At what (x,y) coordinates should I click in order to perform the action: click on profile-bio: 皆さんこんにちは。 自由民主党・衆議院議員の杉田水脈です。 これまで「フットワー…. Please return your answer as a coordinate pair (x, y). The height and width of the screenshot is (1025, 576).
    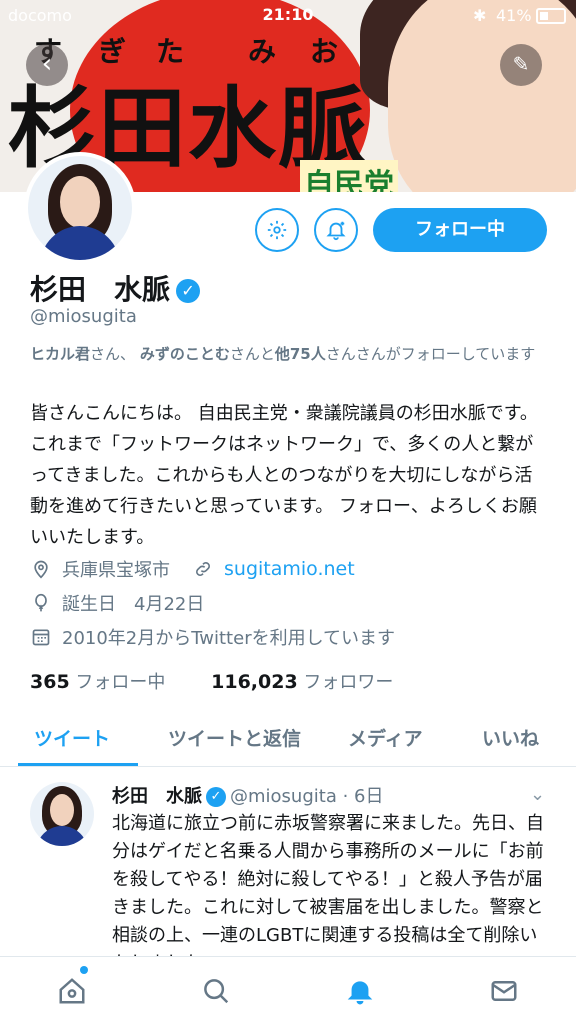
    Looking at the image, I should click on (284, 475).